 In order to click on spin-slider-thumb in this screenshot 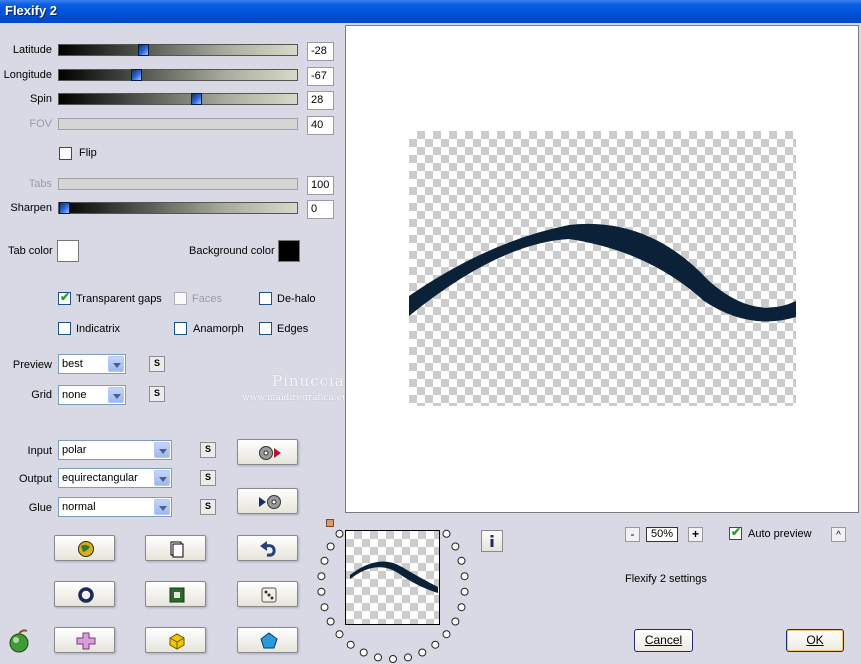, I will do `click(196, 99)`.